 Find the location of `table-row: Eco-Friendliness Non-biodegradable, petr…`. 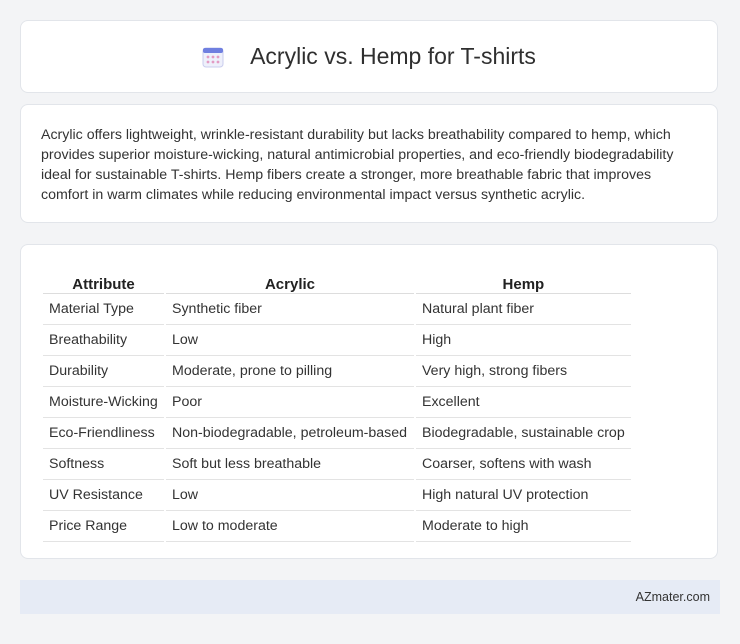

table-row: Eco-Friendliness Non-biodegradable, petr… is located at coordinates (337, 433).